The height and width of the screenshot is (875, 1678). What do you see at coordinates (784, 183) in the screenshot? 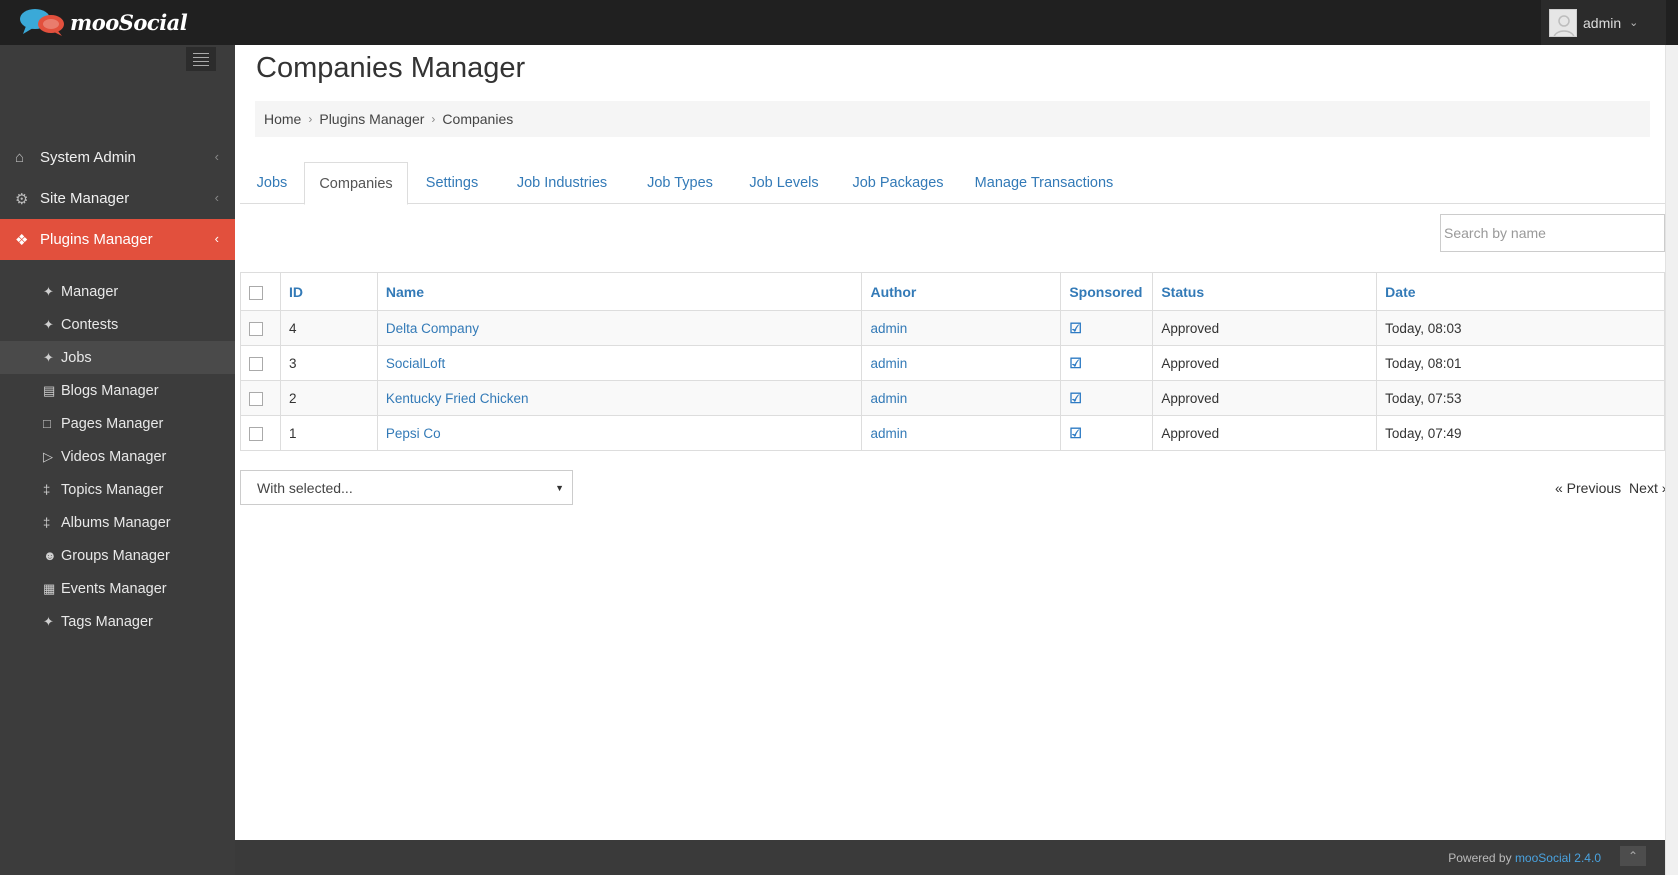
I see `tab-job-levels: Job Levels` at bounding box center [784, 183].